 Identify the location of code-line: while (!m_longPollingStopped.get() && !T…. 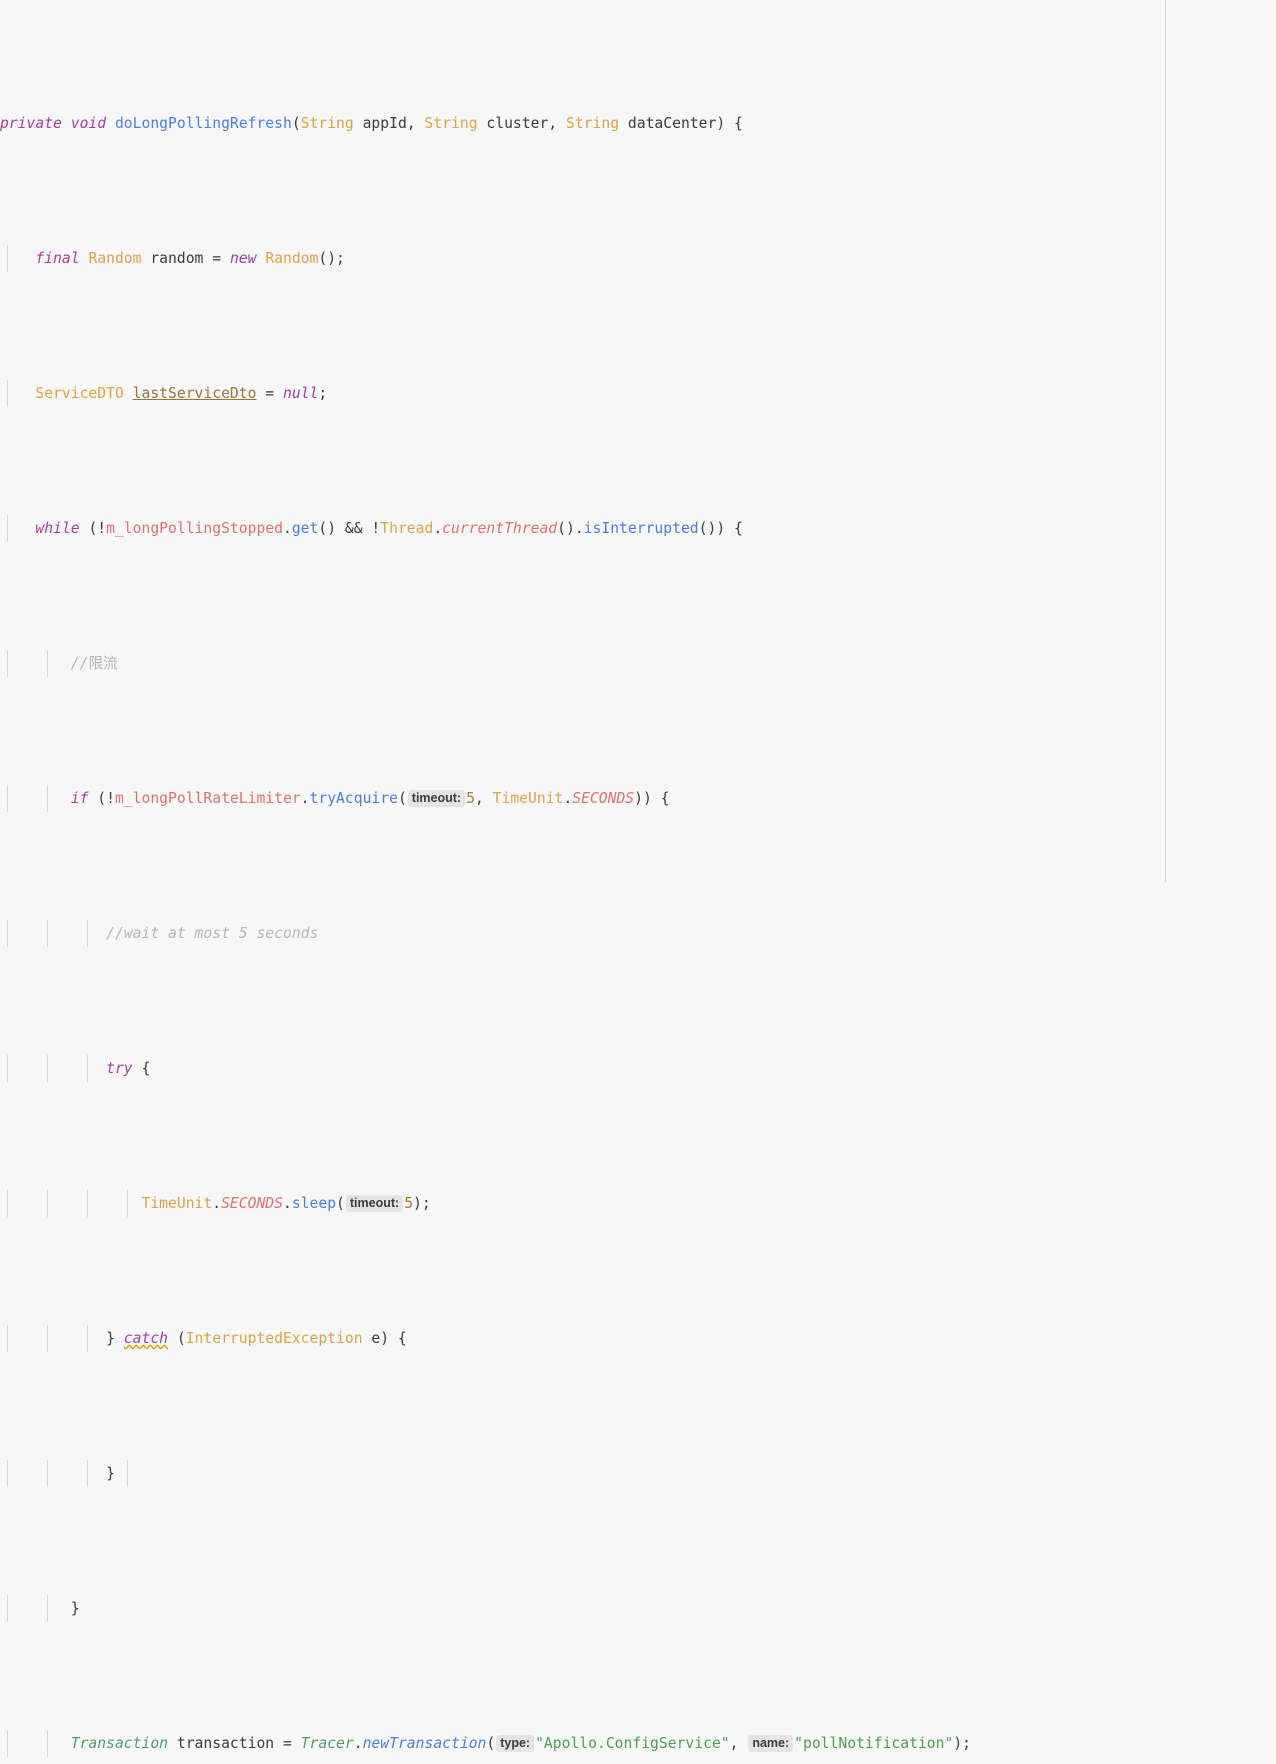
(638, 528).